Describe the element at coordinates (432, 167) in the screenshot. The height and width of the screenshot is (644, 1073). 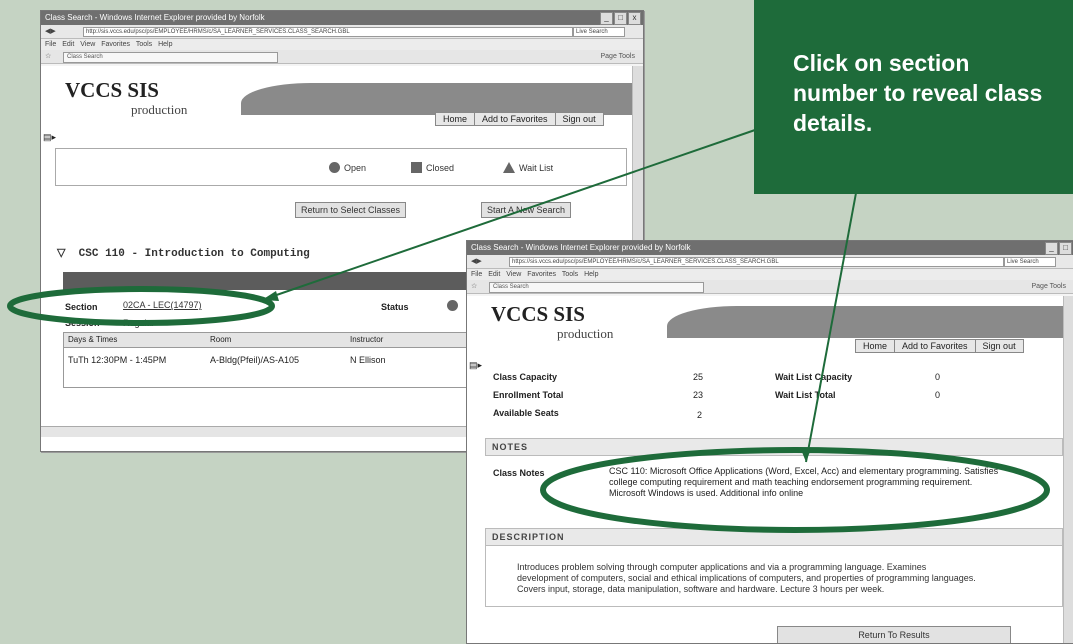
I see `legend-closed: Closed` at that location.